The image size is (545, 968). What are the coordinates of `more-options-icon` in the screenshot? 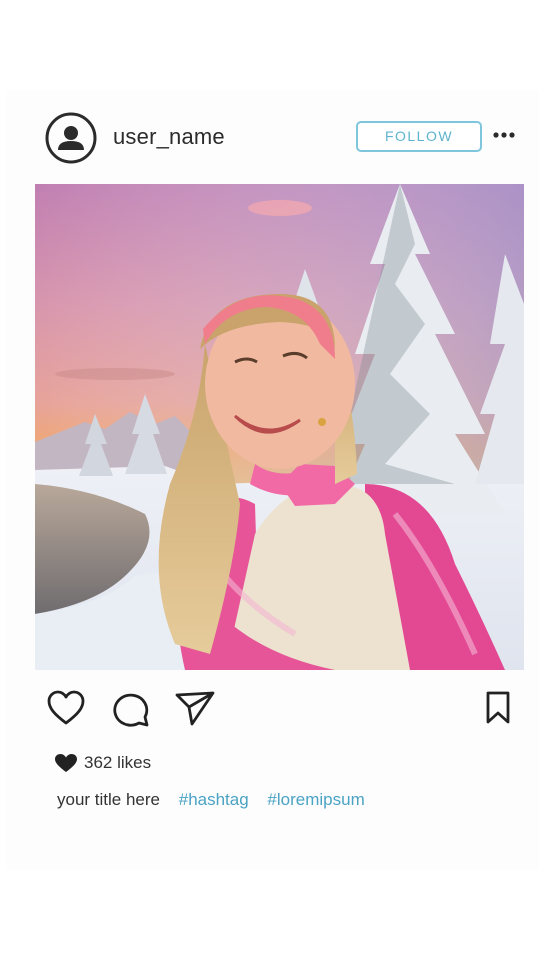 It's located at (504, 135).